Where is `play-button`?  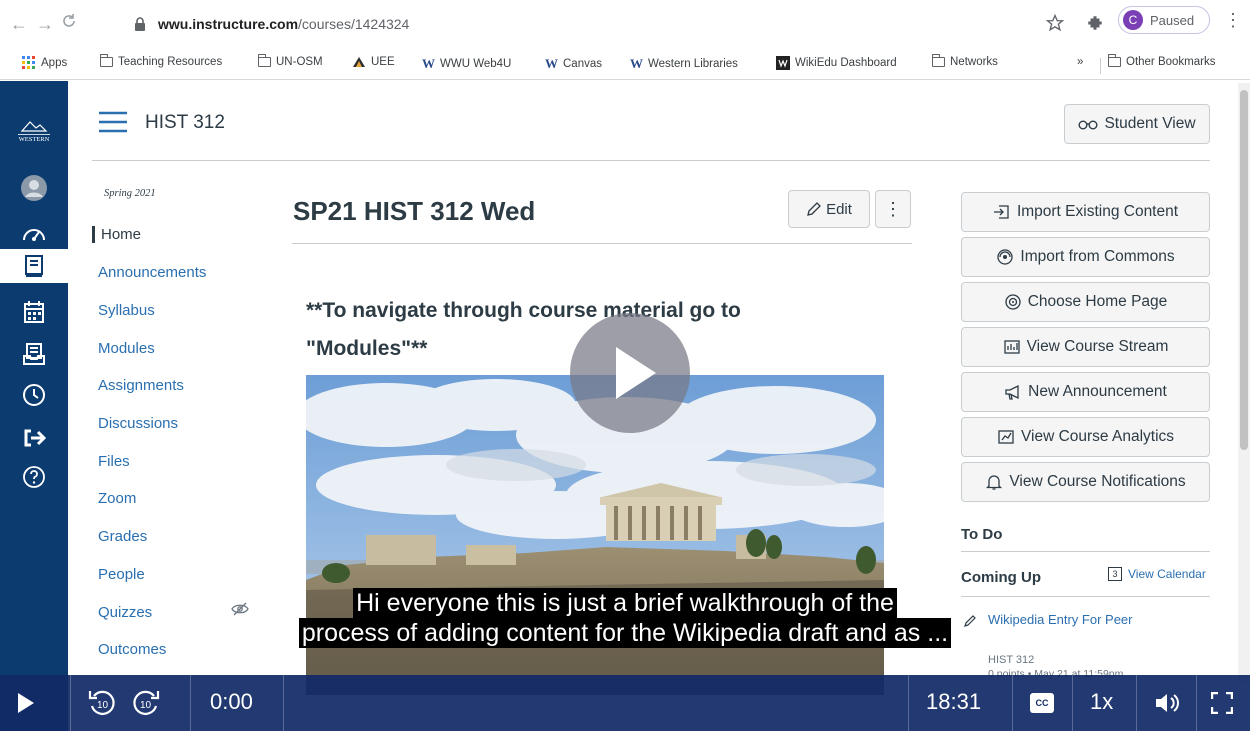 play-button is located at coordinates (26, 703).